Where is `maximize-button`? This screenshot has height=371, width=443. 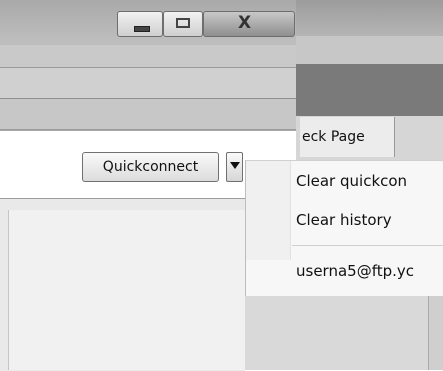 maximize-button is located at coordinates (183, 24).